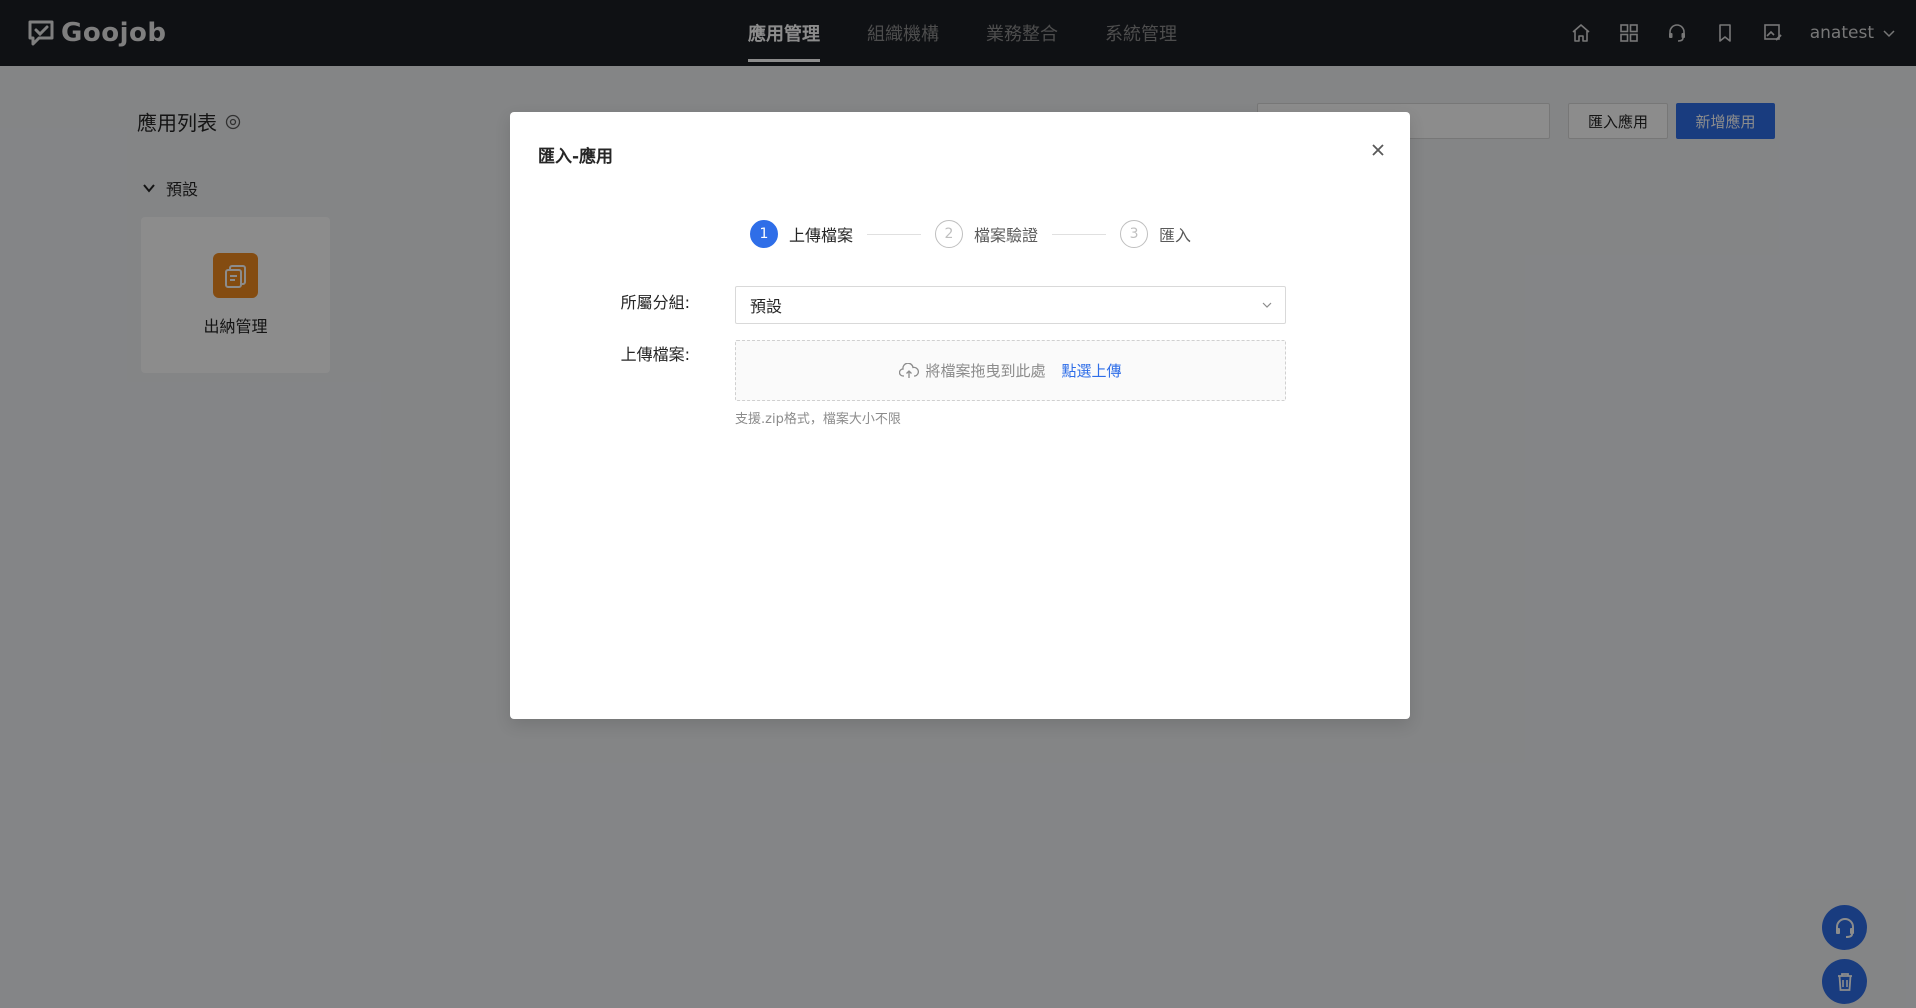  I want to click on step-upload-file: 1 上傳檔案, so click(801, 234).